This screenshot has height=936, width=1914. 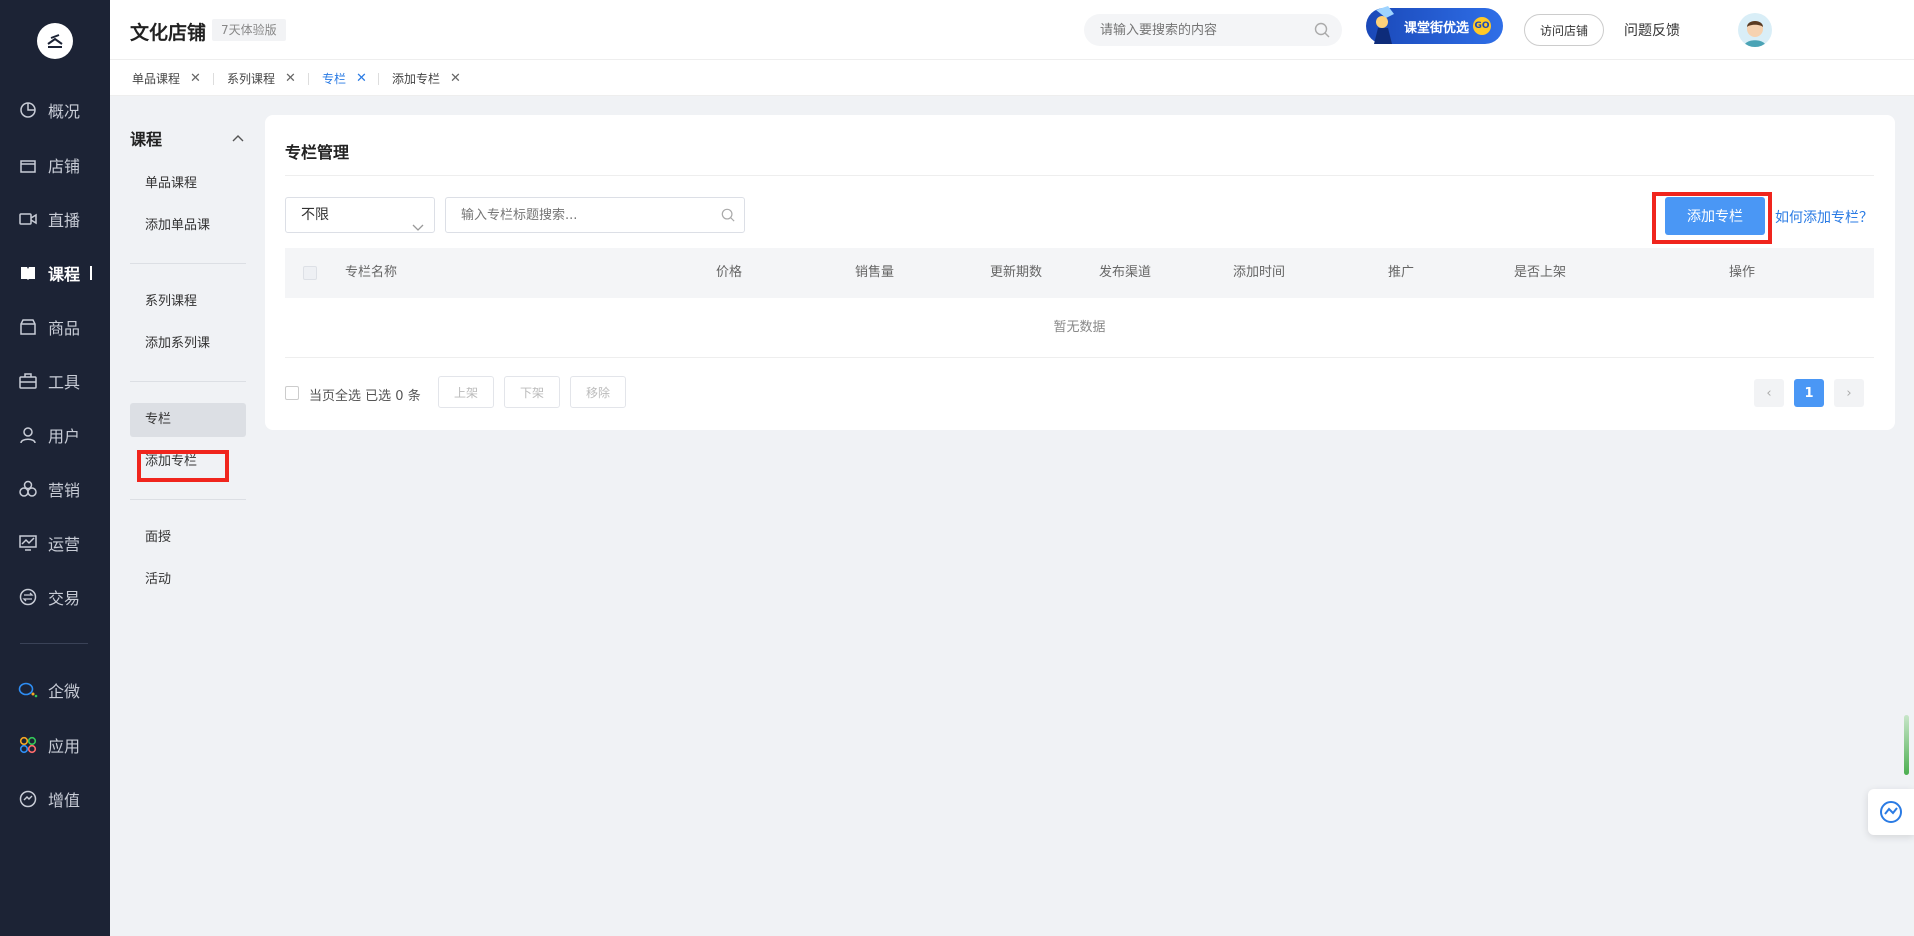 I want to click on promo-label: 课堂街优选, so click(x=1437, y=28).